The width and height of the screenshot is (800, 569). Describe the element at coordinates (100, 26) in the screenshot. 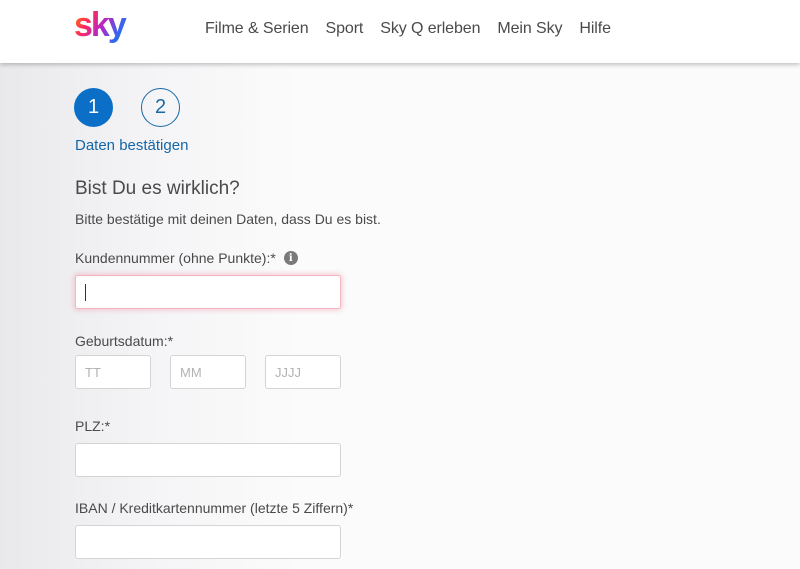

I see `svg-text: sky` at that location.